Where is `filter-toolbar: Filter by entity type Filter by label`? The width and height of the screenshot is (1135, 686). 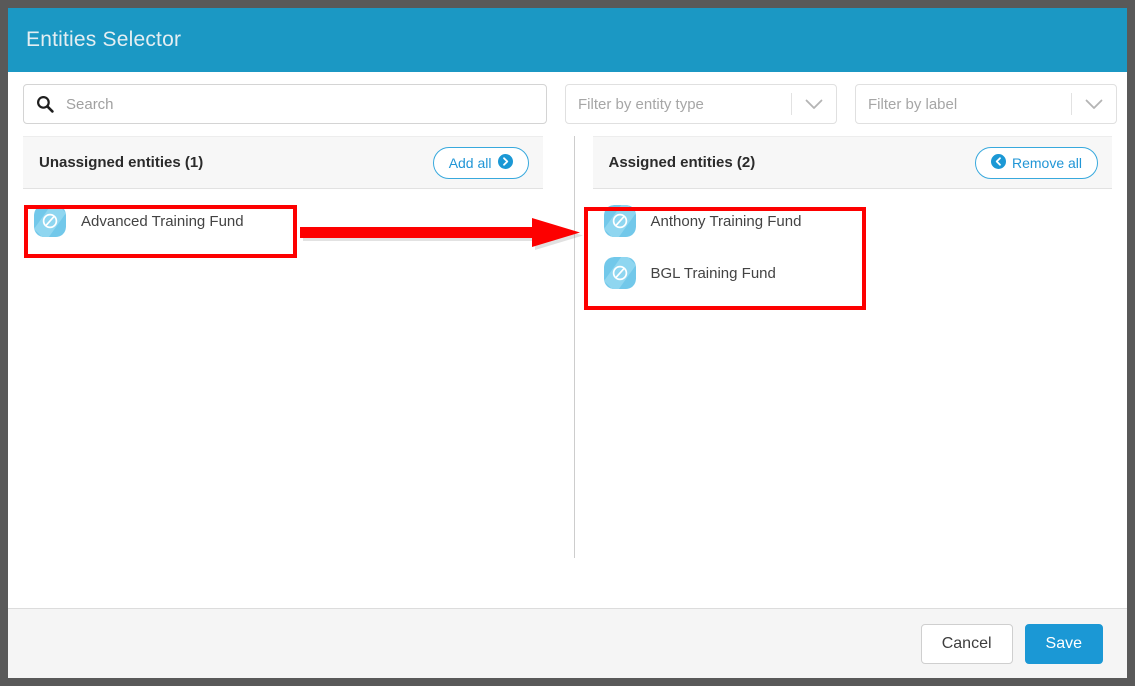 filter-toolbar: Filter by entity type Filter by label is located at coordinates (567, 104).